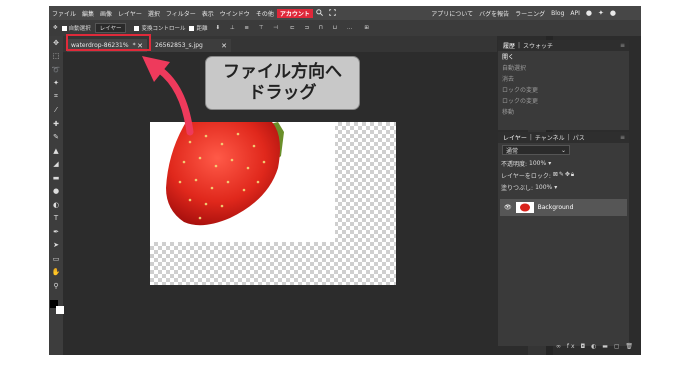  What do you see at coordinates (524, 207) in the screenshot?
I see `layer-thumbnail` at bounding box center [524, 207].